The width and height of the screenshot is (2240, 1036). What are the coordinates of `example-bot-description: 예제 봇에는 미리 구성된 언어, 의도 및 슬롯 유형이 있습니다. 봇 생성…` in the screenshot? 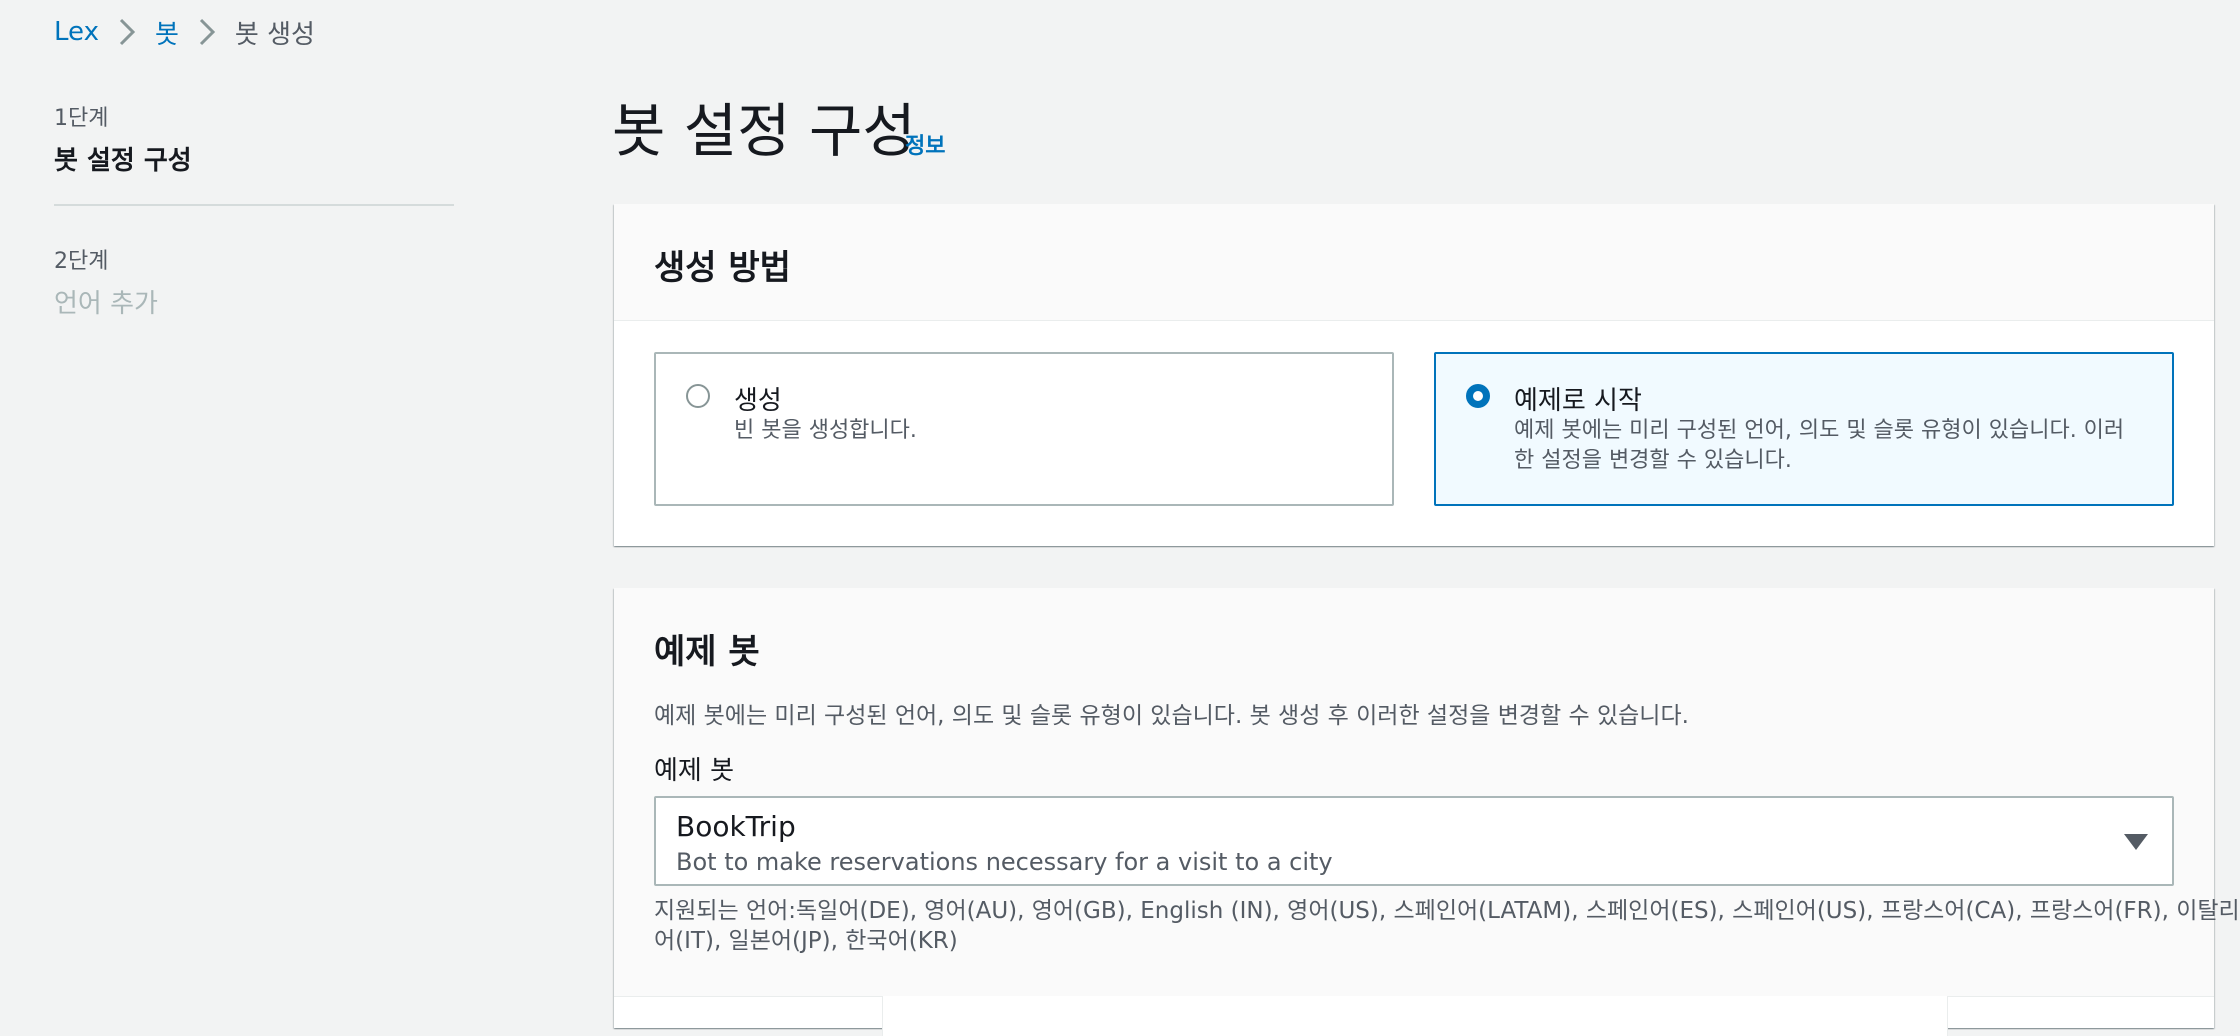 It's located at (1171, 716).